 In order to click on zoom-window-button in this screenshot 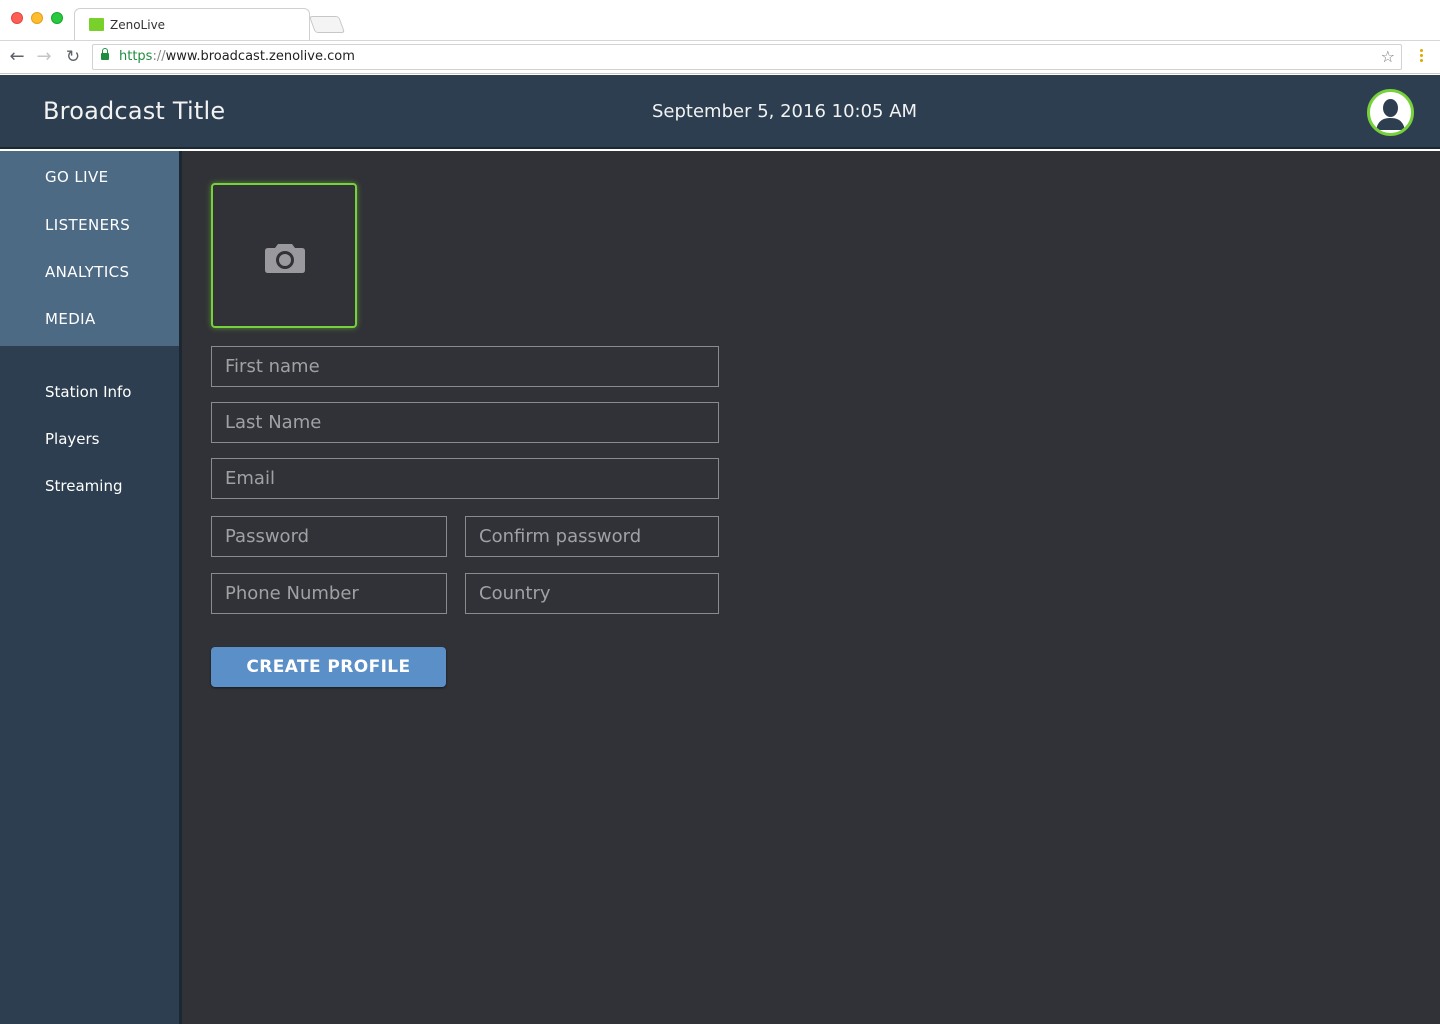, I will do `click(57, 18)`.